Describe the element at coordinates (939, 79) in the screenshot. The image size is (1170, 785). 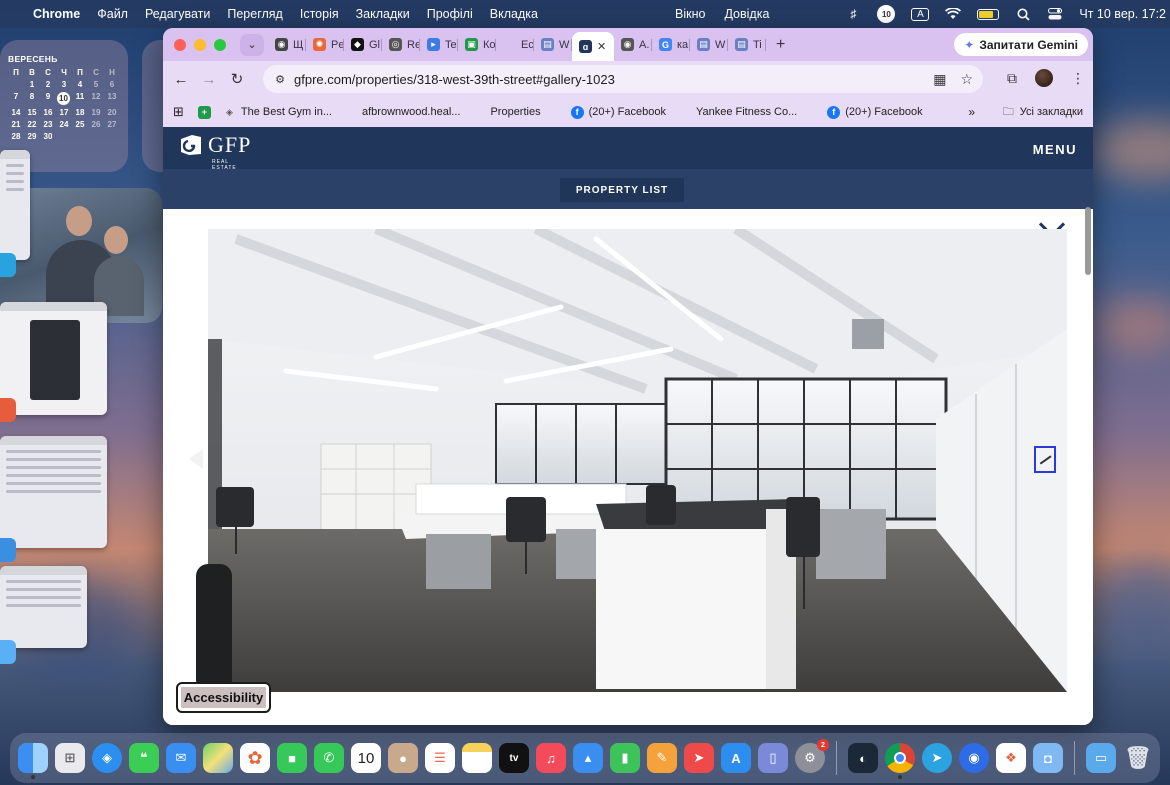
I see `translate-icon: ▦` at that location.